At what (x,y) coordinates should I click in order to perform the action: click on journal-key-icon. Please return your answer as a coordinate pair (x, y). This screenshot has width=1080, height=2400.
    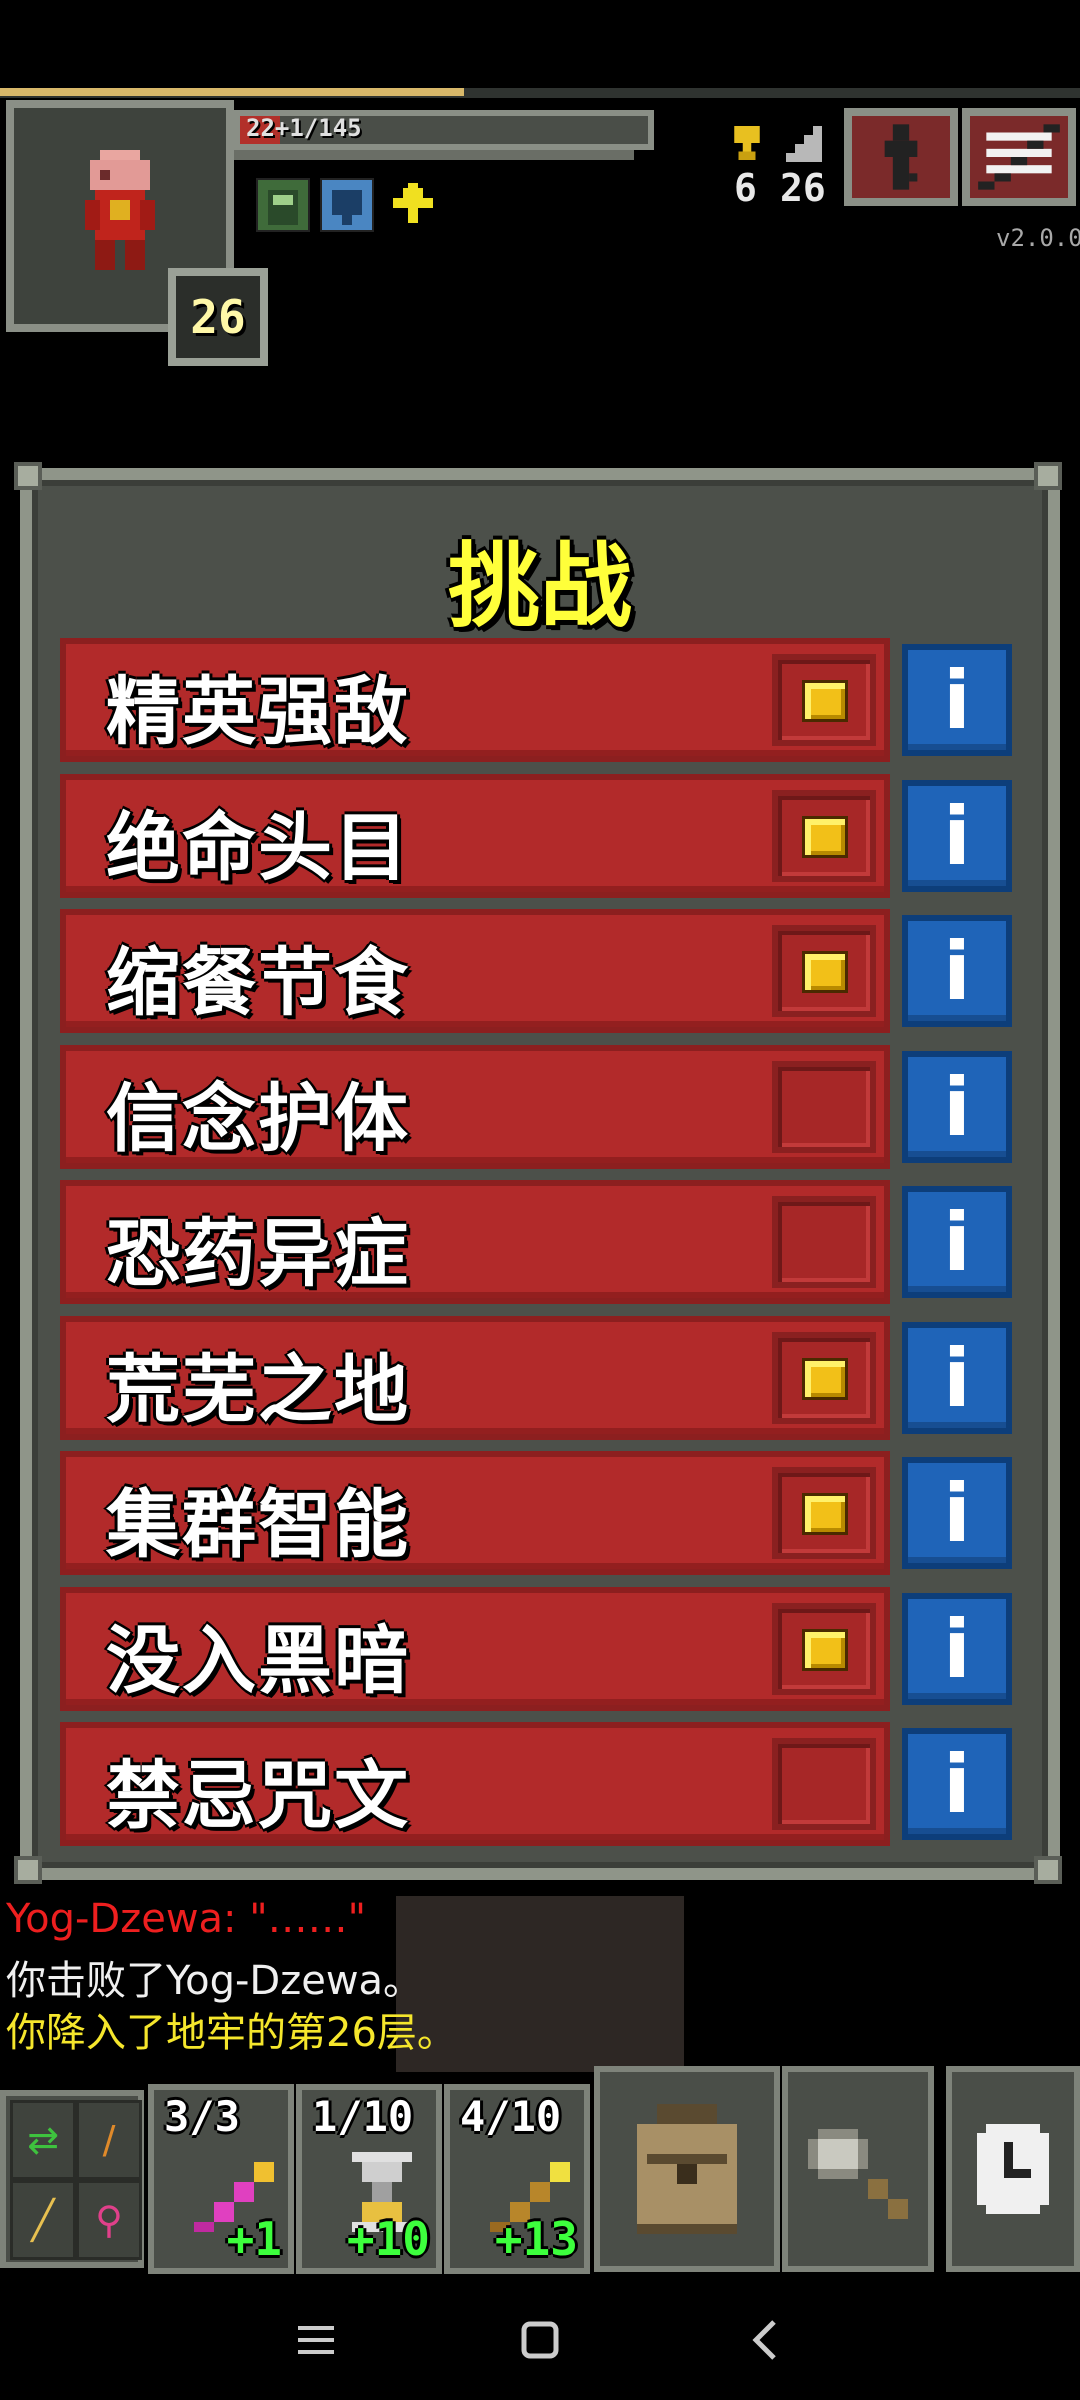
    Looking at the image, I should click on (901, 157).